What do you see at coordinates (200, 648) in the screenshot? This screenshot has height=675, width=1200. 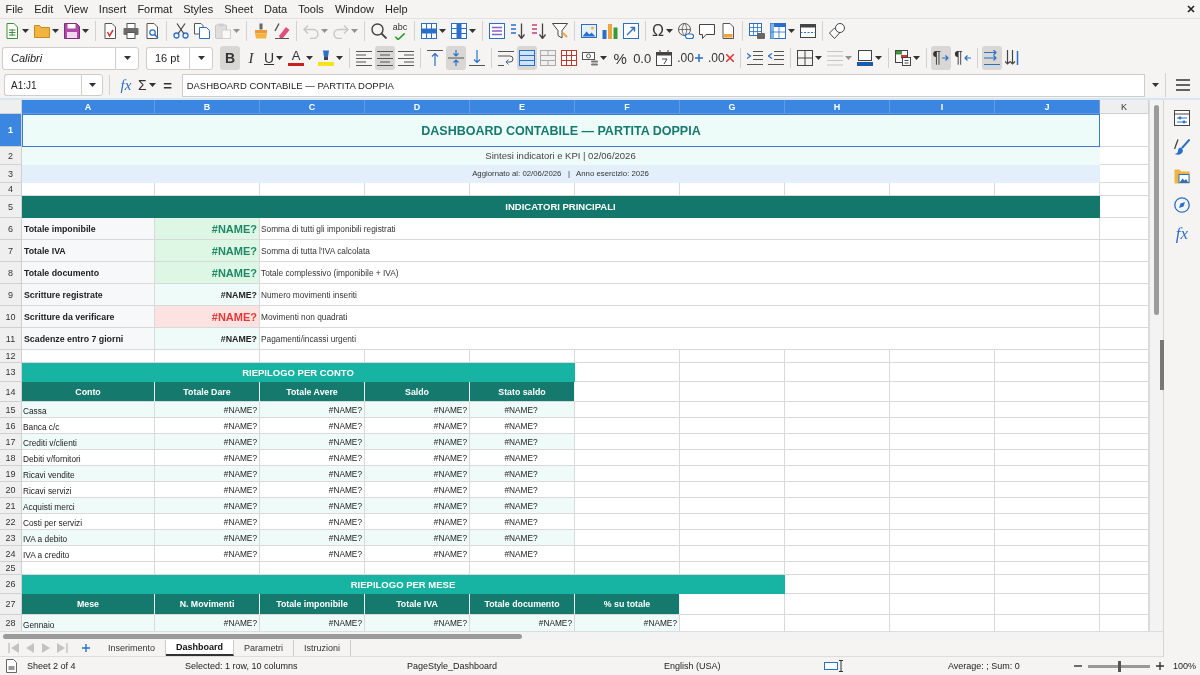 I see `sheet-tab: Dashboard` at bounding box center [200, 648].